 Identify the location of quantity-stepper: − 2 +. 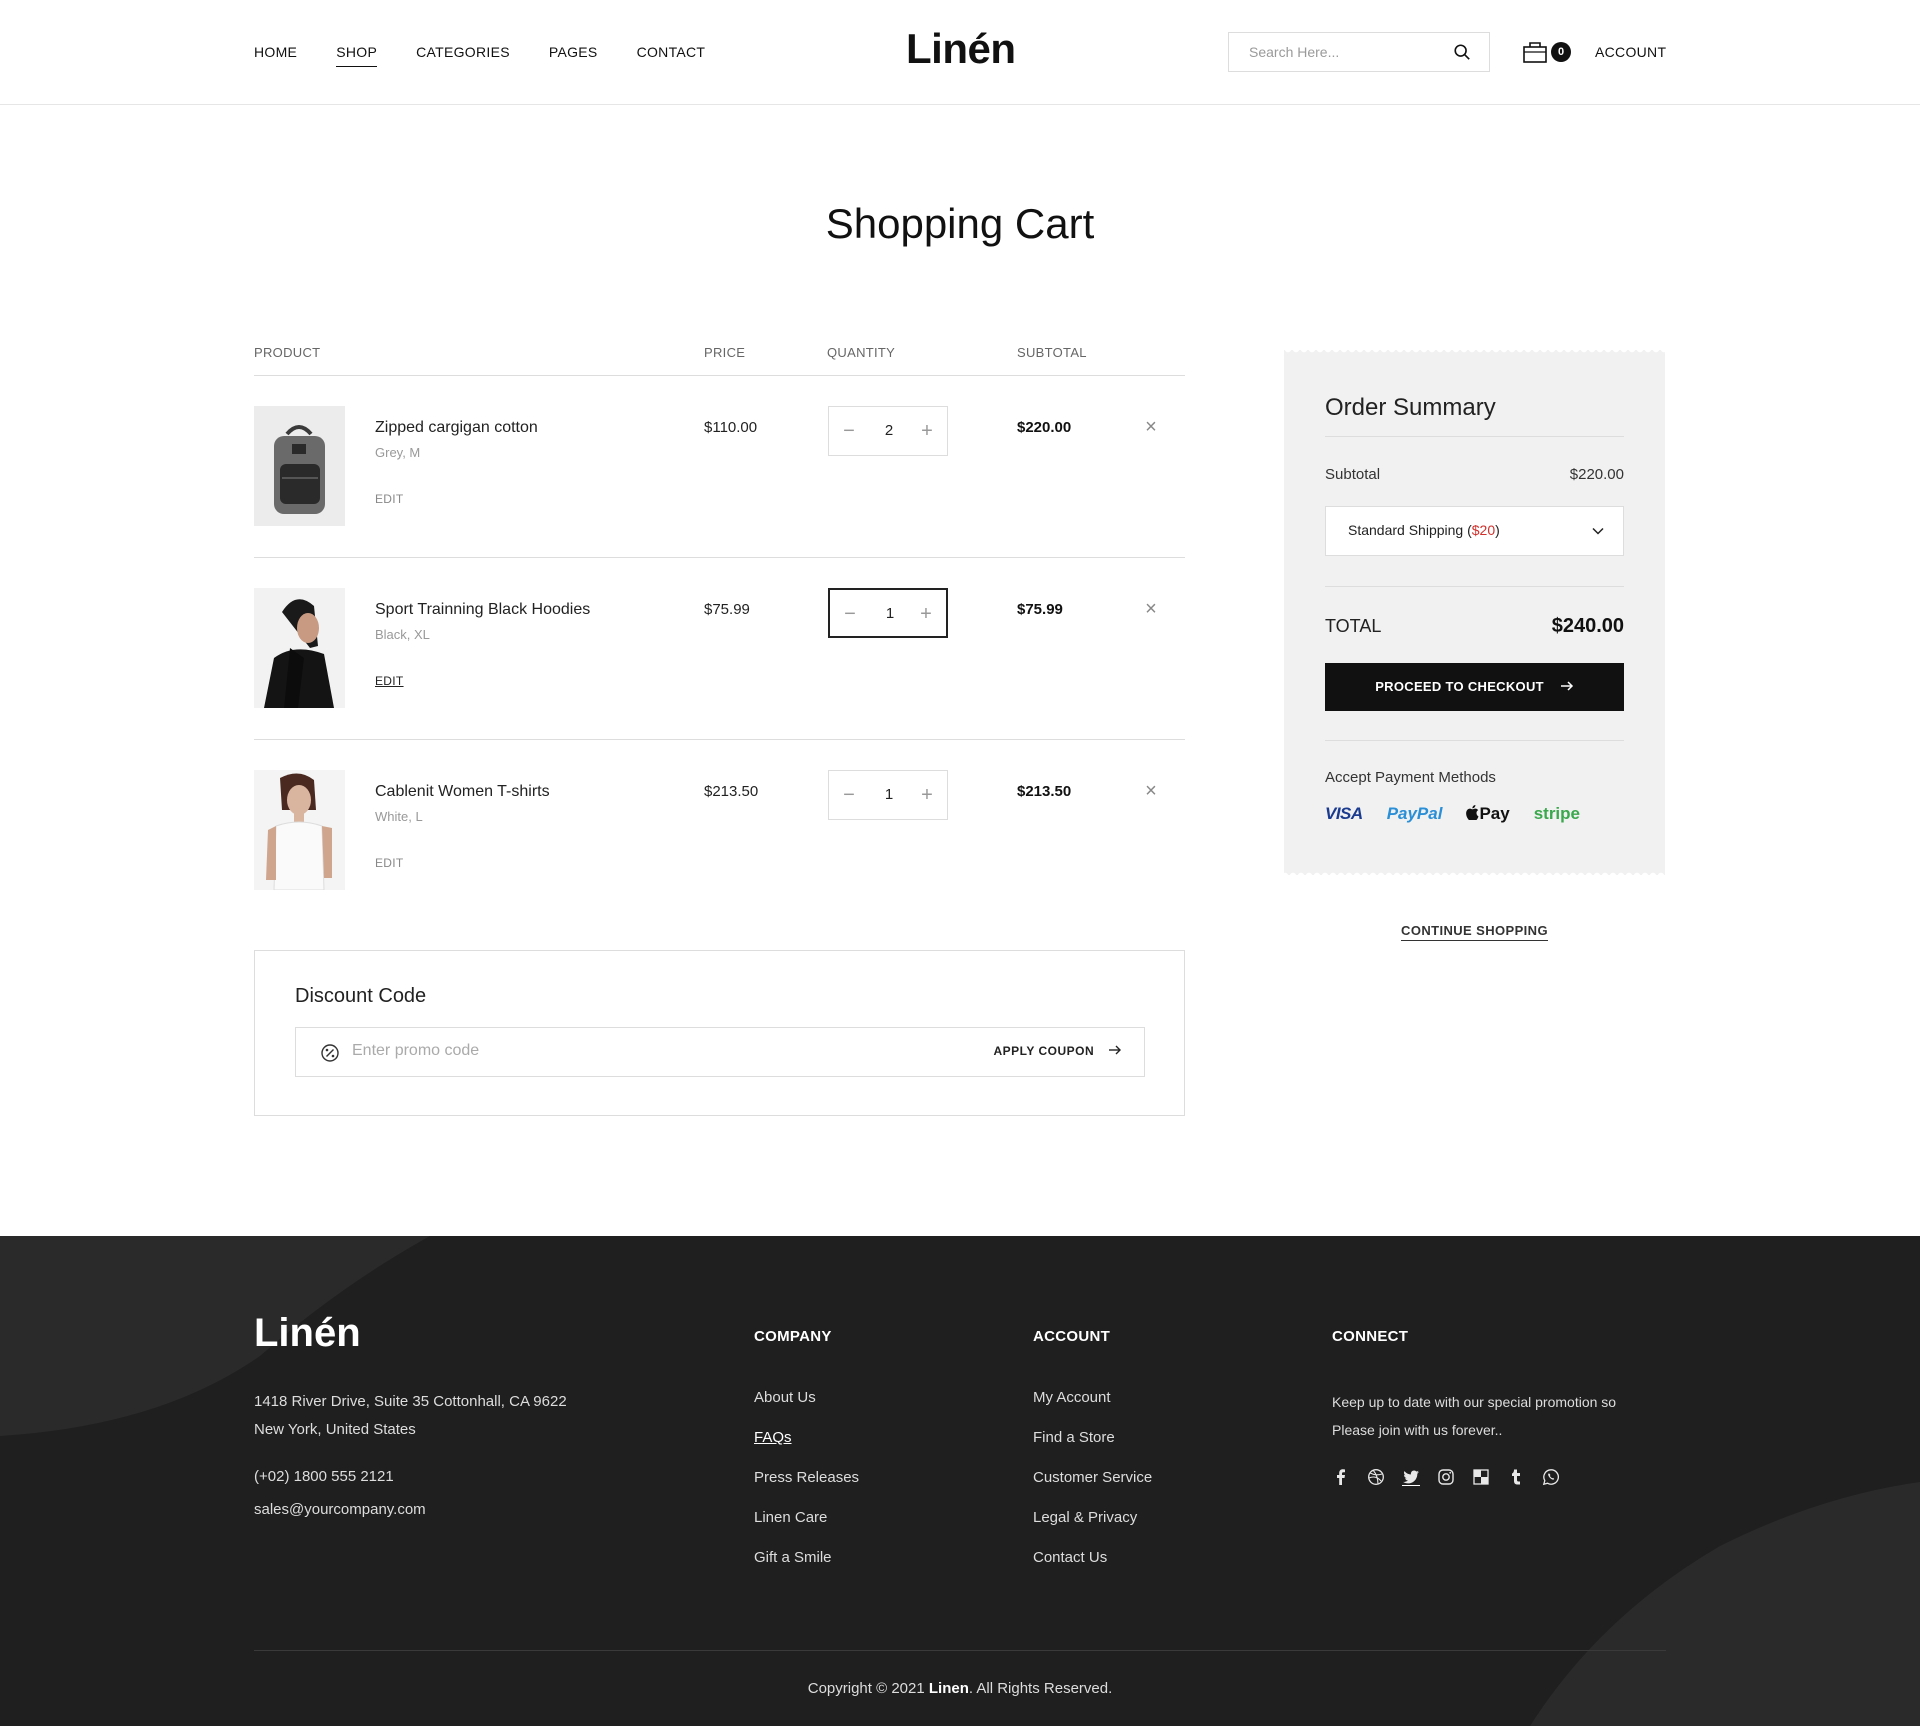
(888, 431).